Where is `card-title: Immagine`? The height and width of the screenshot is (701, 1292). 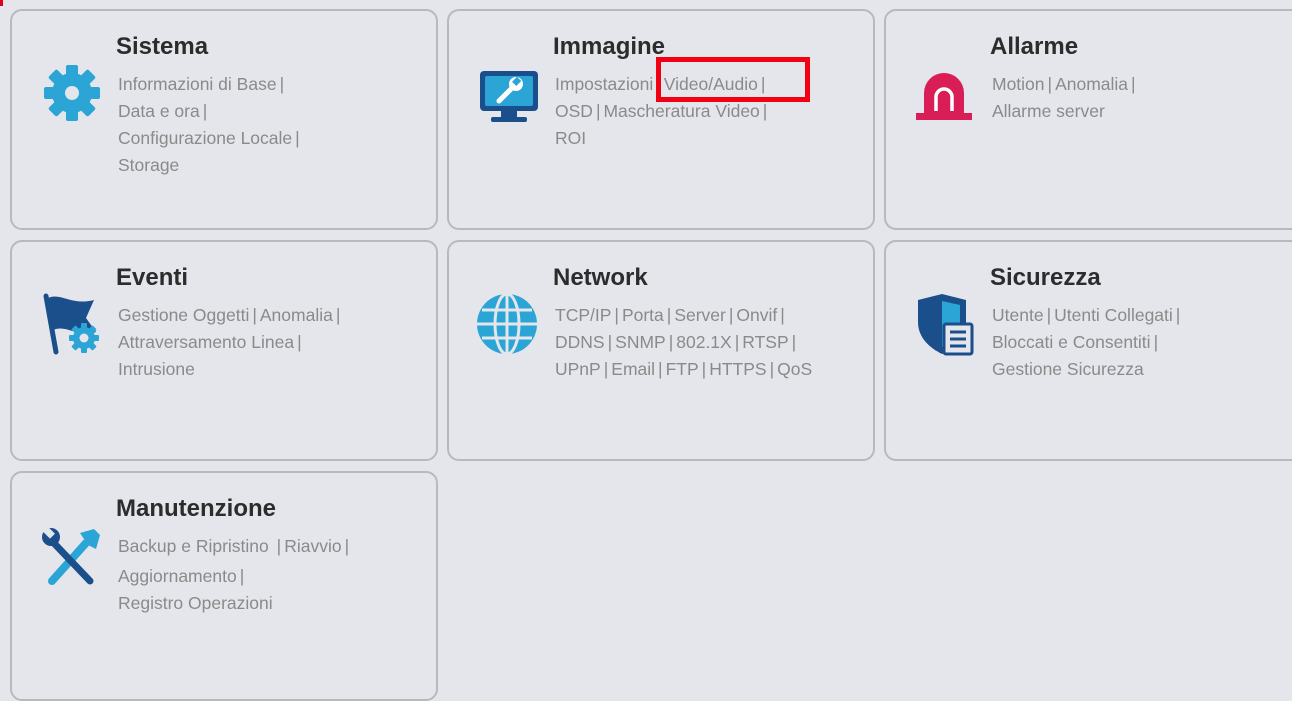
card-title: Immagine is located at coordinates (609, 47).